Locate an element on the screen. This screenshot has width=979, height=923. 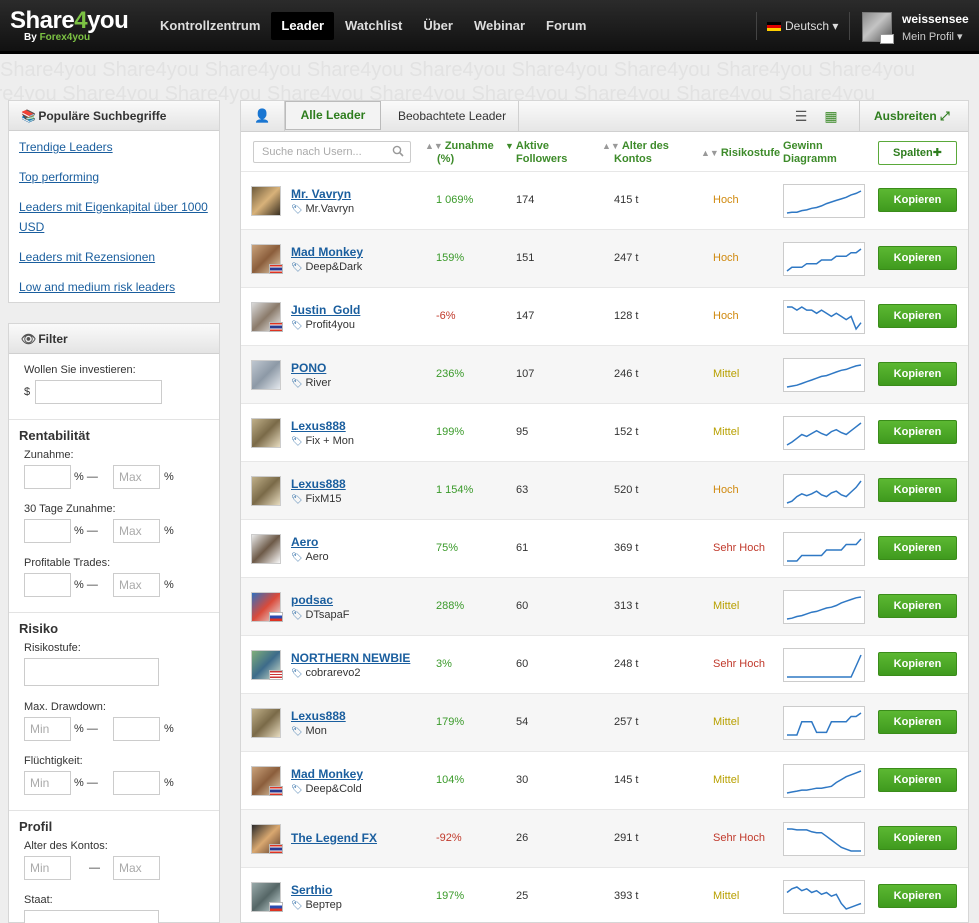
share4you-logo: Share4you By Forex4you is located at coordinates (69, 26).